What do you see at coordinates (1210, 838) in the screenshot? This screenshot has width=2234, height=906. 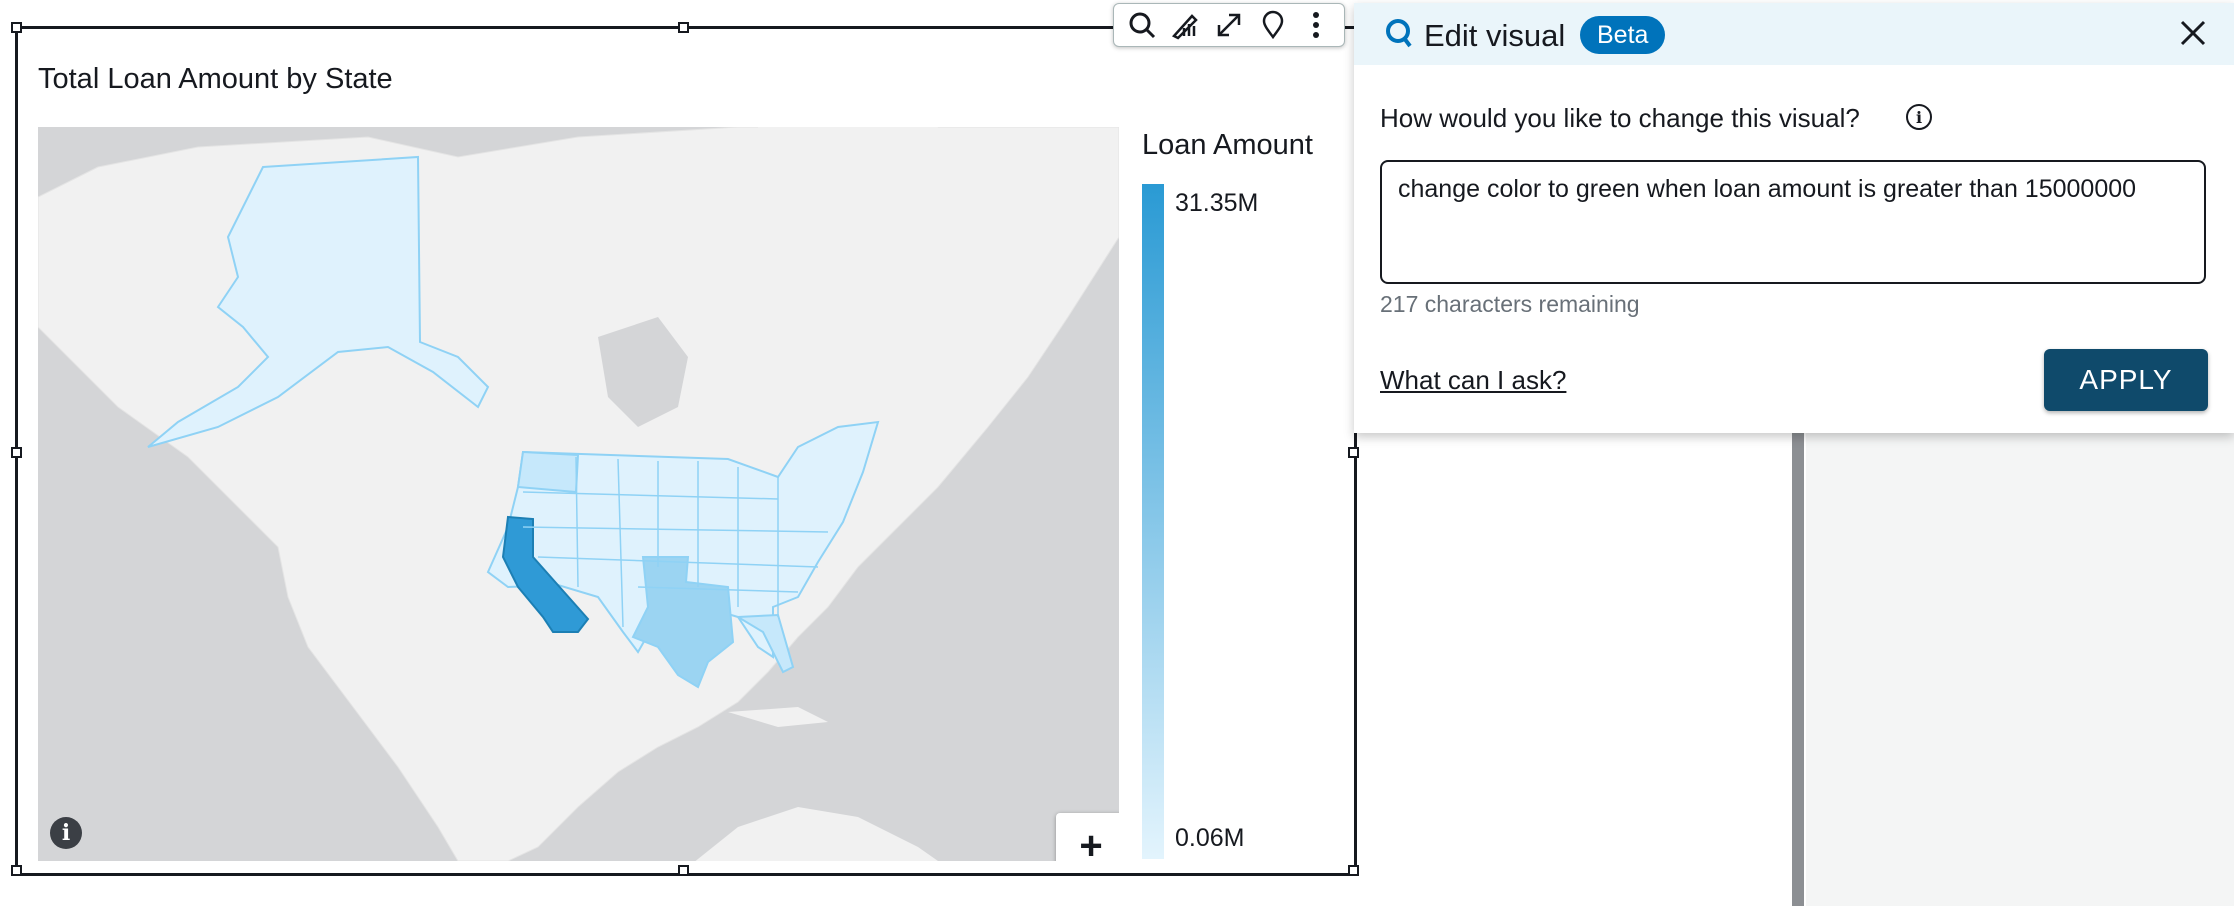 I see `legend-min-label: 0.06M` at bounding box center [1210, 838].